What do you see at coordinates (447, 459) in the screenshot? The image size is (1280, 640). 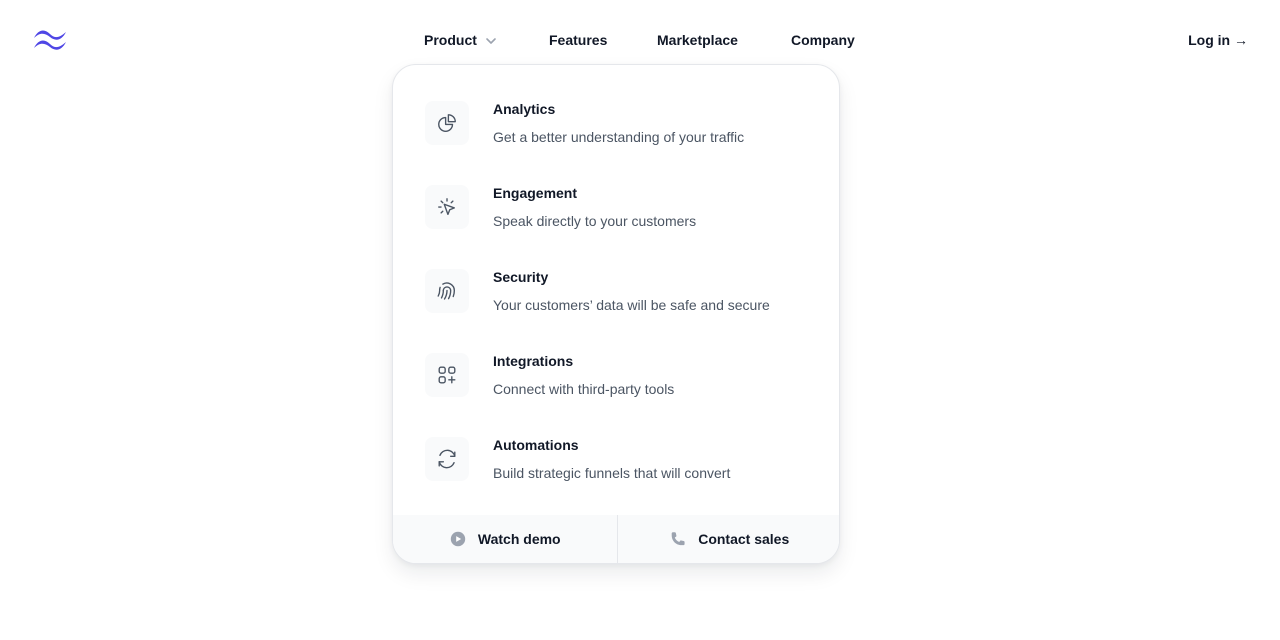 I see `arrow-path-icon` at bounding box center [447, 459].